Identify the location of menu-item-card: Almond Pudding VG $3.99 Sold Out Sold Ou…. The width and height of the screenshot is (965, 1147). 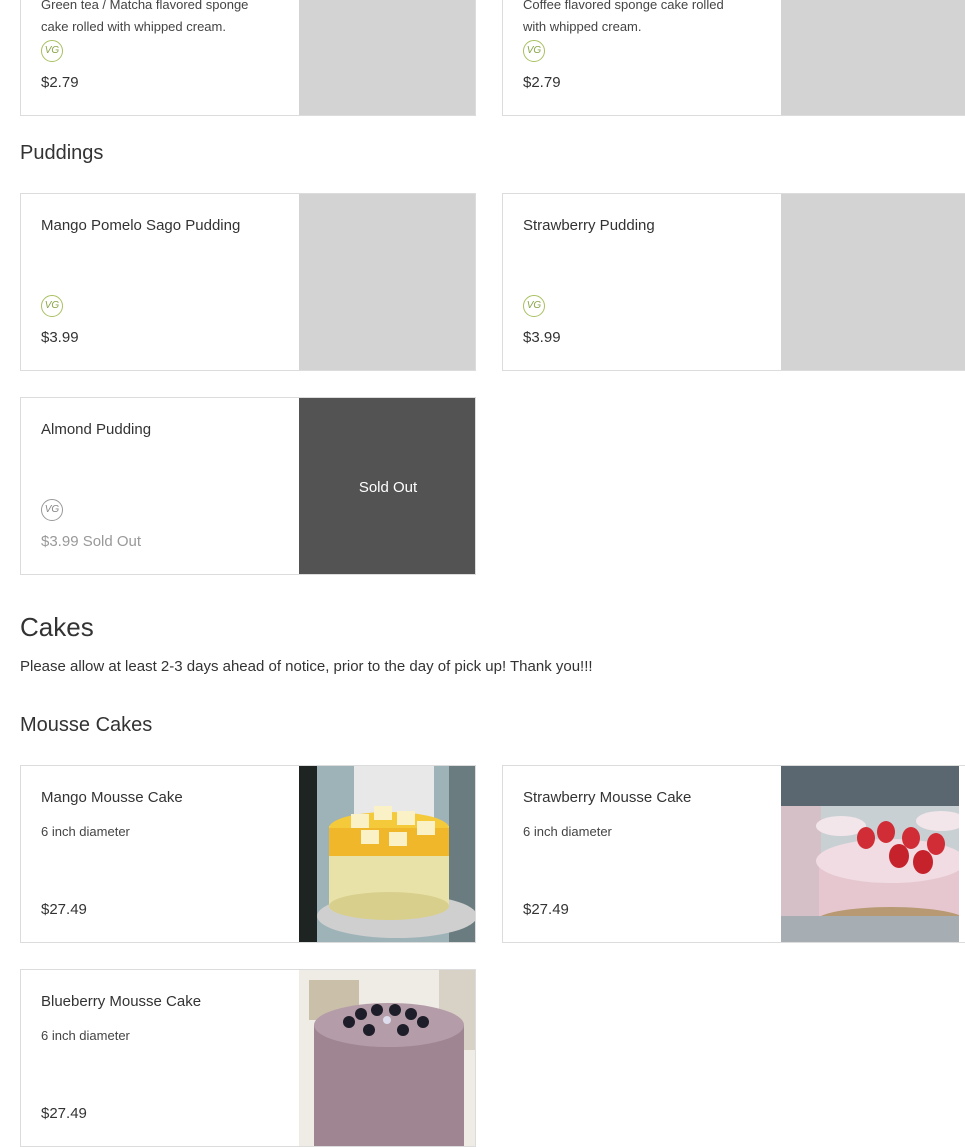
(248, 486).